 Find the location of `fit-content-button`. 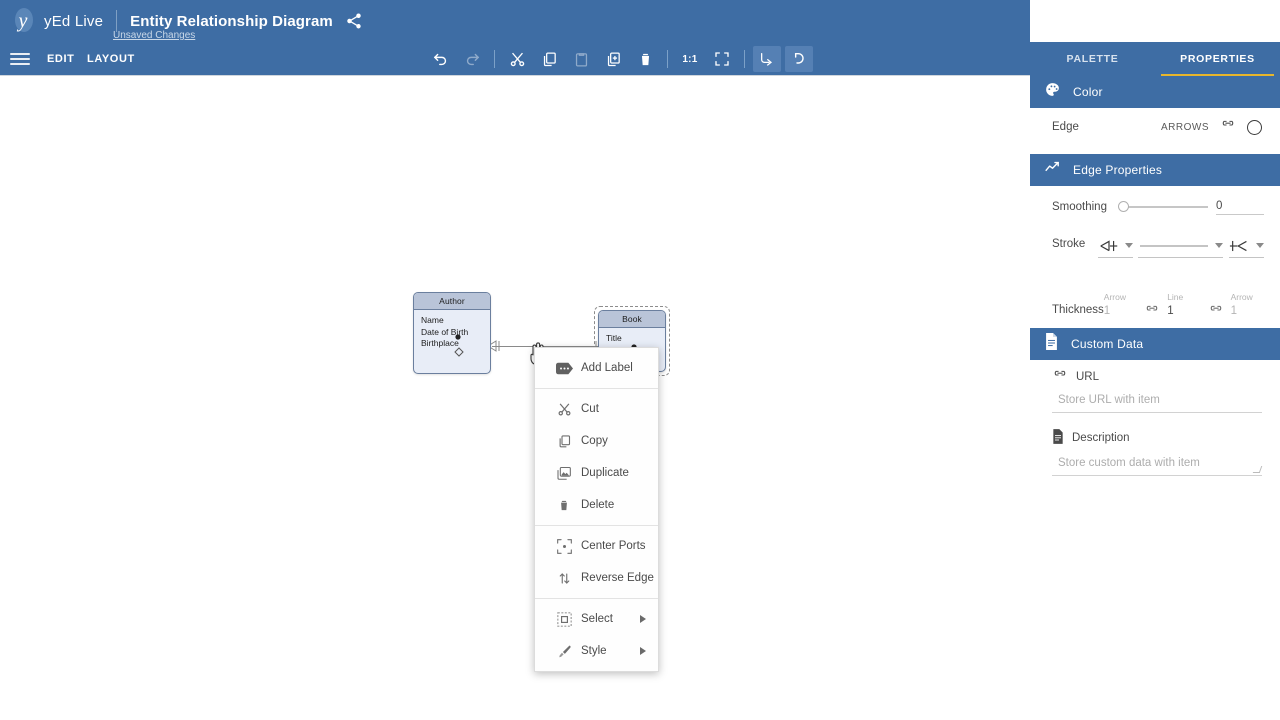

fit-content-button is located at coordinates (722, 59).